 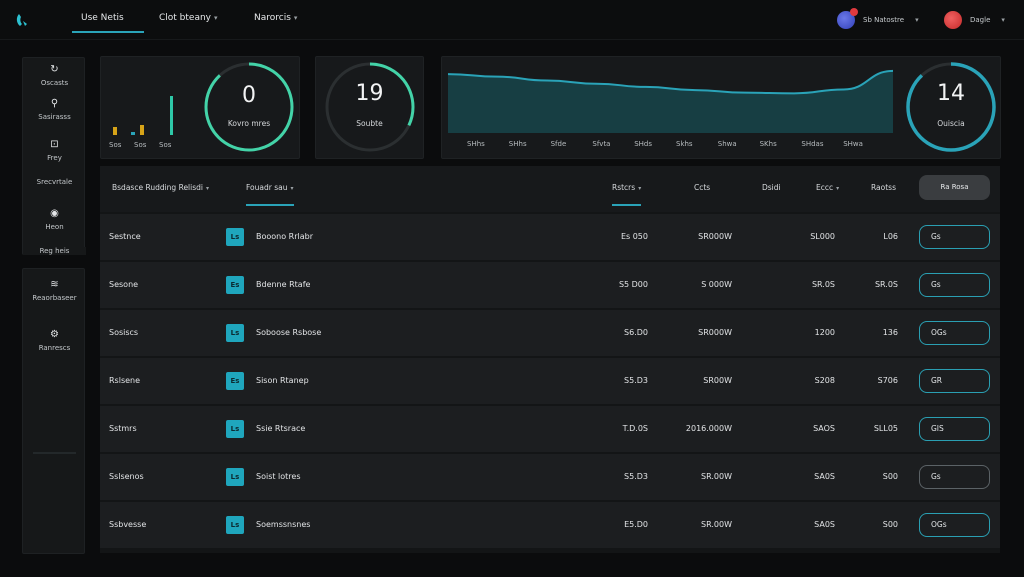 What do you see at coordinates (627, 194) in the screenshot?
I see `column-header-rstcrs: Rstcrs ▾` at bounding box center [627, 194].